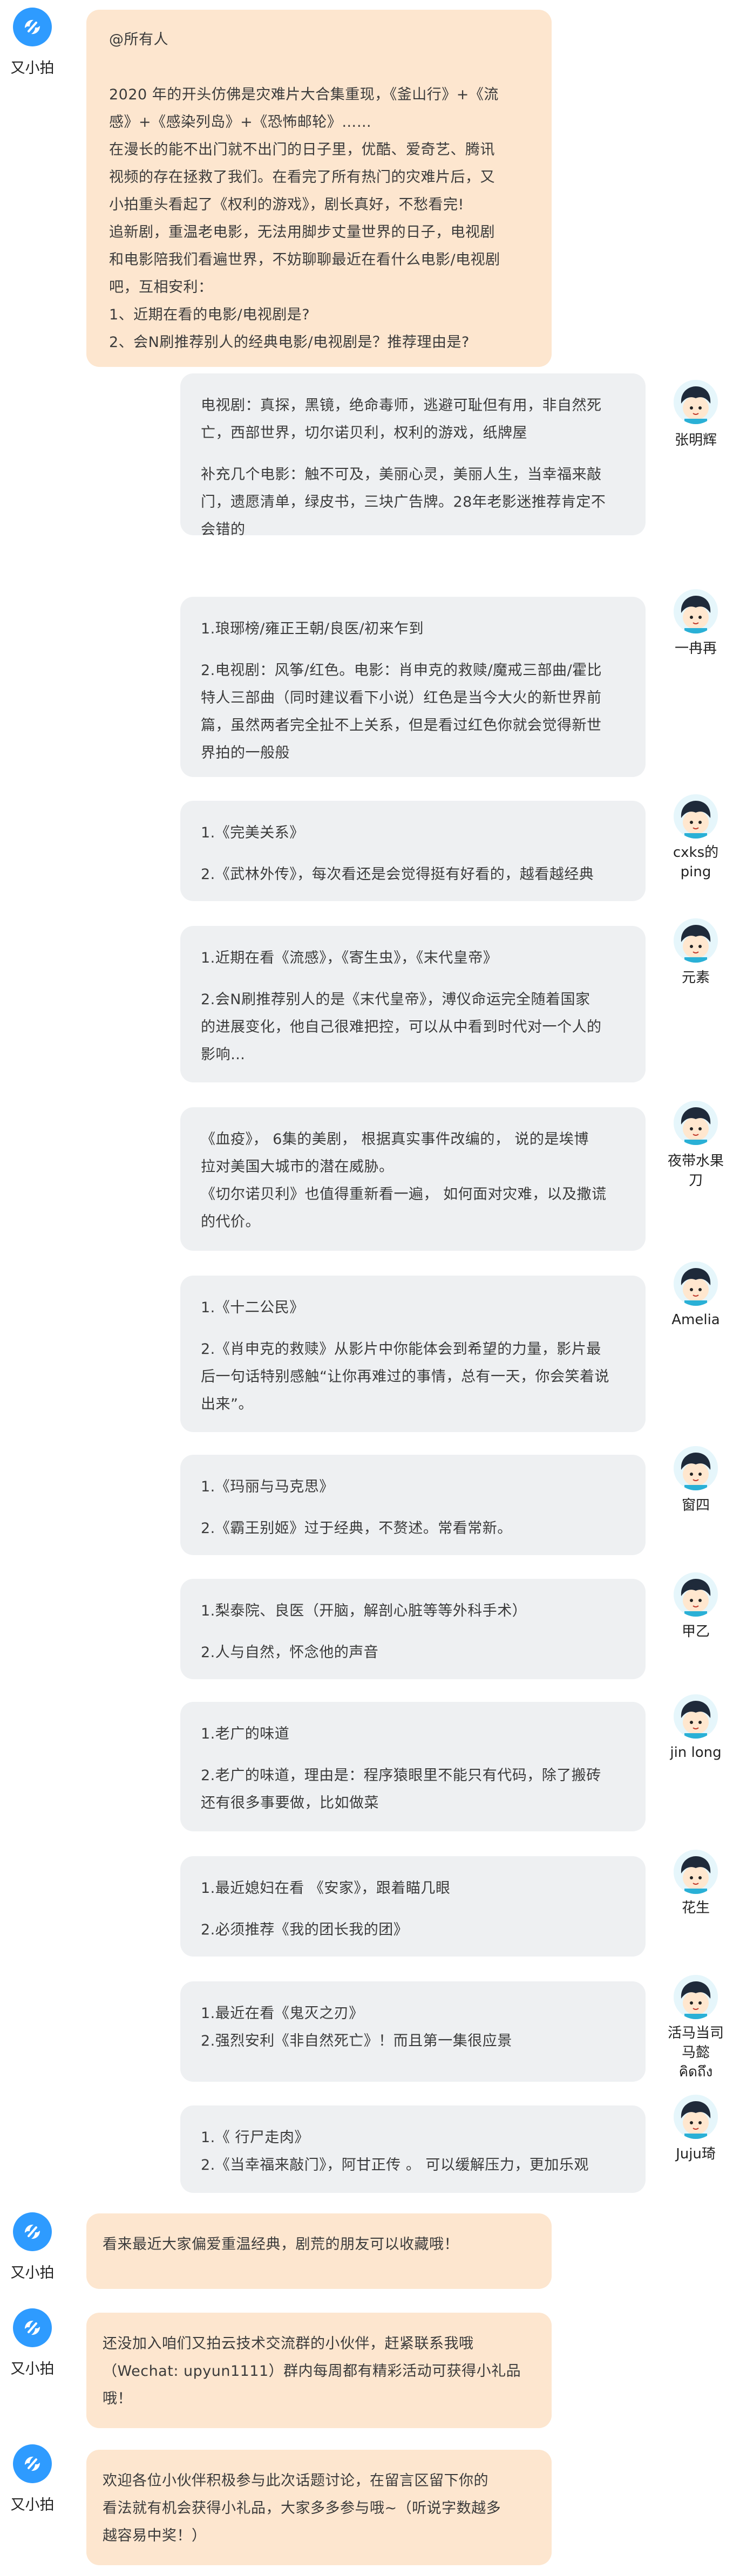 This screenshot has height=2576, width=733. What do you see at coordinates (401, 698) in the screenshot?
I see `message-text-line: 特人三部曲（同时建议看下小说）红色是当今大火的新世界前` at bounding box center [401, 698].